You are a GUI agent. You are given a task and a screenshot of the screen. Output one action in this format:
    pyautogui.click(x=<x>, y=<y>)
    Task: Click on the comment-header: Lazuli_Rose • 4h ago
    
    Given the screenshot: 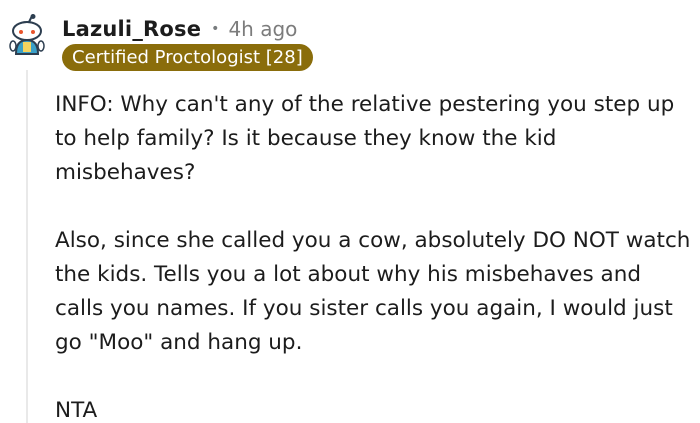 What is the action you would take?
    pyautogui.click(x=179, y=29)
    